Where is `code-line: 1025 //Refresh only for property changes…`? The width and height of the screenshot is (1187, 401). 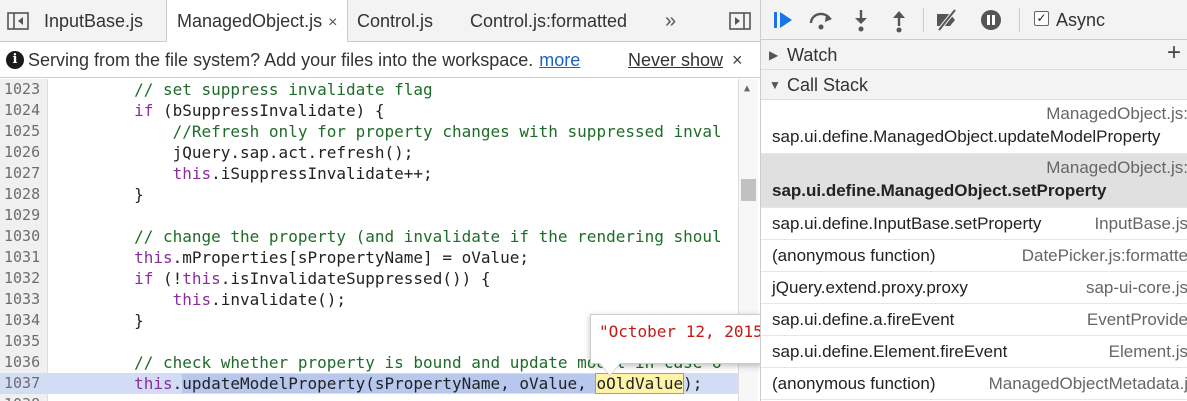 code-line: 1025 //Refresh only for property changes… is located at coordinates (369, 131).